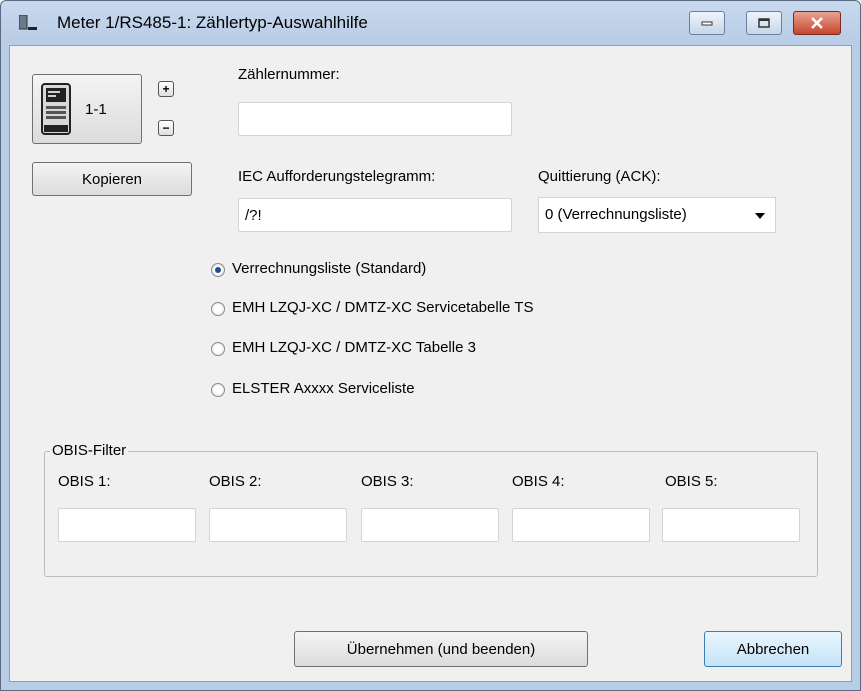  Describe the element at coordinates (538, 481) in the screenshot. I see `obis-4-label: OBIS 4:` at that location.